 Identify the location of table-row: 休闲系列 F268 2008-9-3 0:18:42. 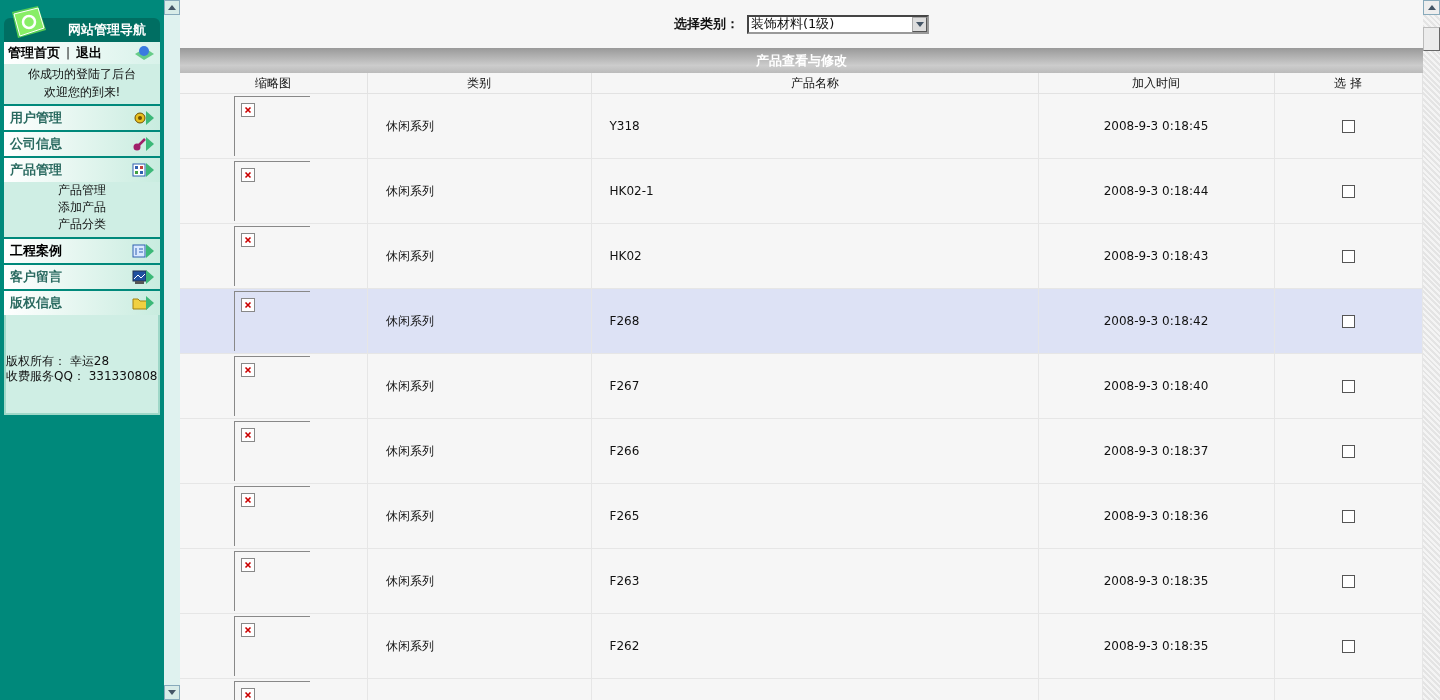
(801, 321).